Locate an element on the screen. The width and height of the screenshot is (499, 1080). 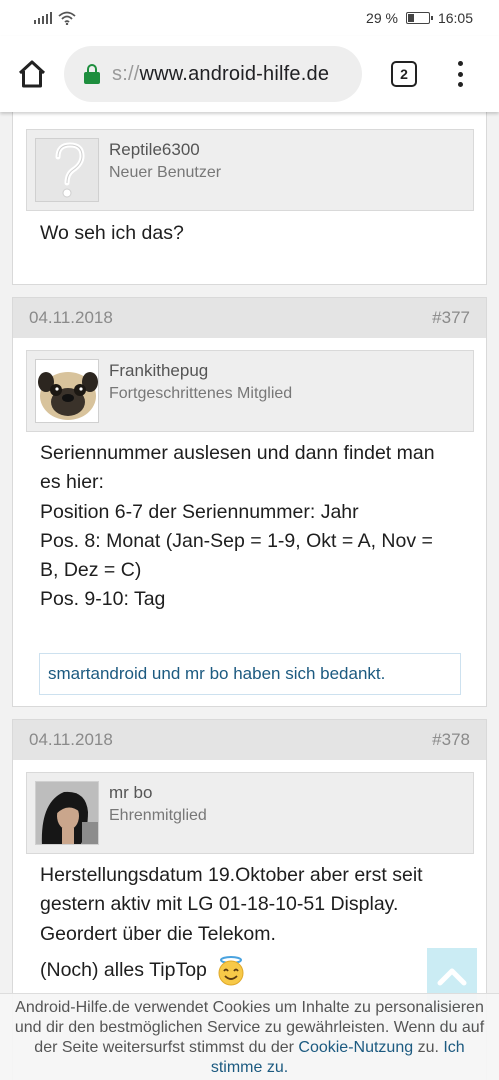
url-text: s://www.android-hilfe.de is located at coordinates (220, 74).